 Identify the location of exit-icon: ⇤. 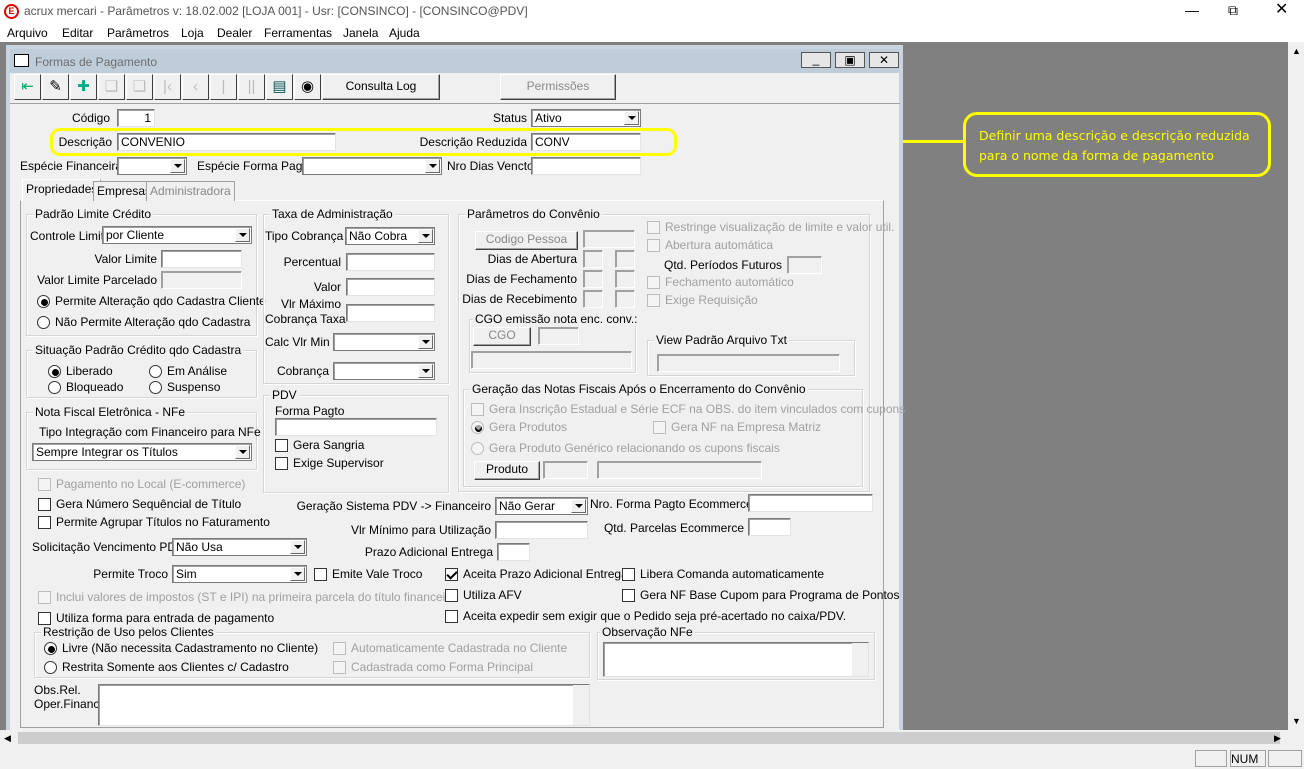
(27, 87).